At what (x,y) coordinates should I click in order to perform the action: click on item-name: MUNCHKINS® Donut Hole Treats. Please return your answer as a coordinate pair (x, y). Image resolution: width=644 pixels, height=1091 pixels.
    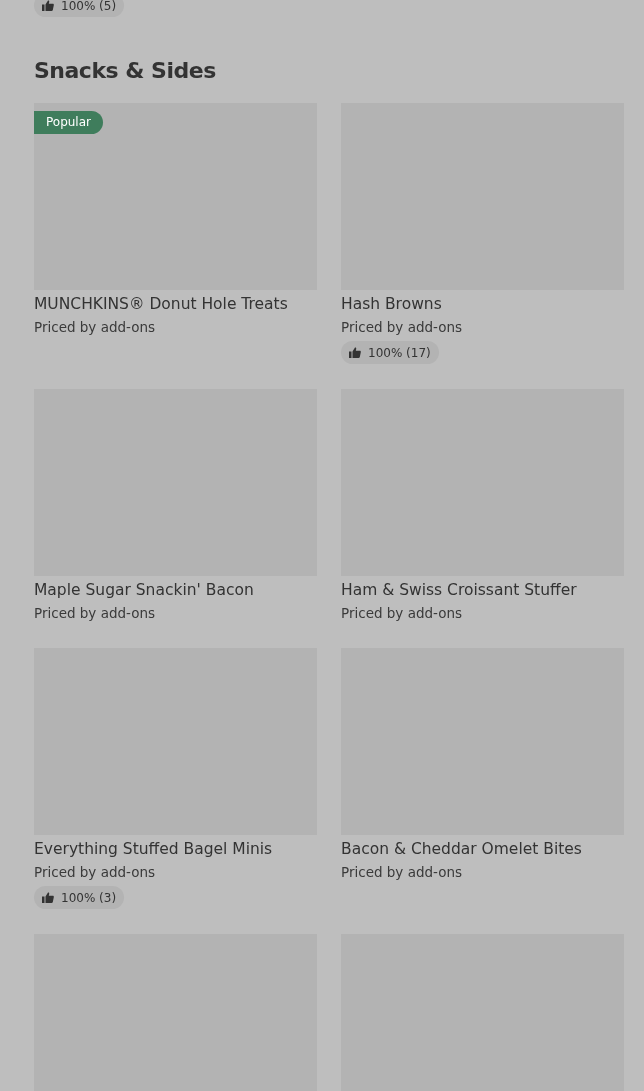
    Looking at the image, I should click on (175, 304).